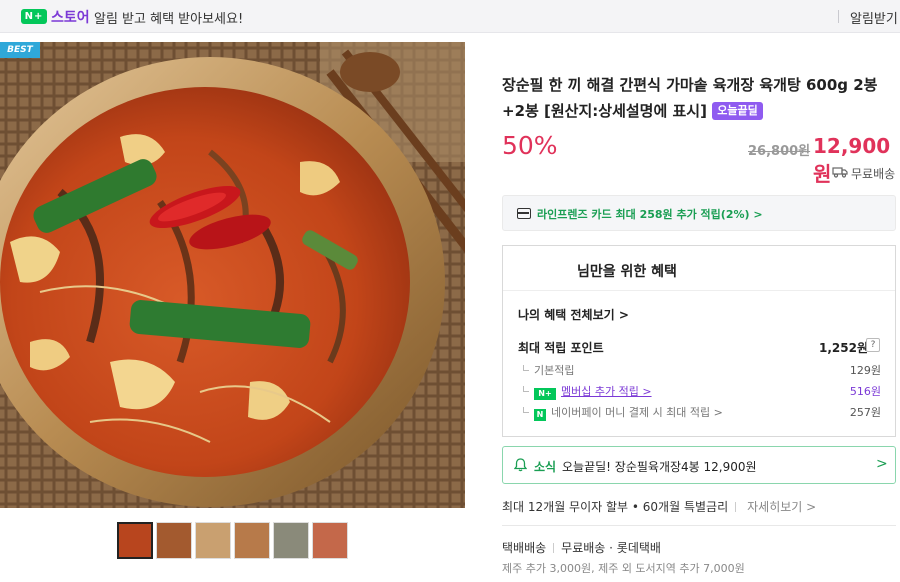 This screenshot has width=900, height=582. What do you see at coordinates (606, 391) in the screenshot?
I see `membership-point-link: 멤버십 추가 적립 >` at bounding box center [606, 391].